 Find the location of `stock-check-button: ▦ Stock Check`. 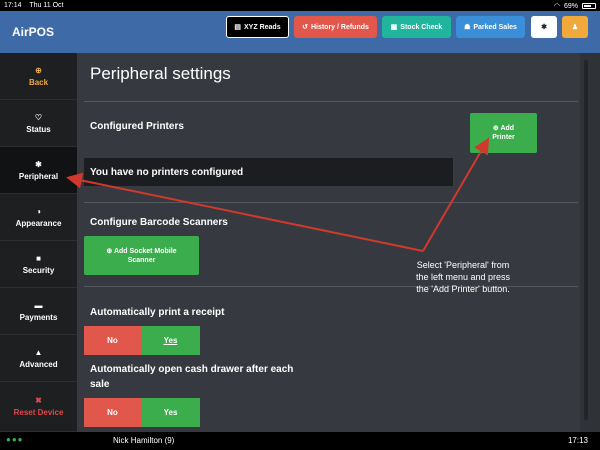

stock-check-button: ▦ Stock Check is located at coordinates (416, 27).